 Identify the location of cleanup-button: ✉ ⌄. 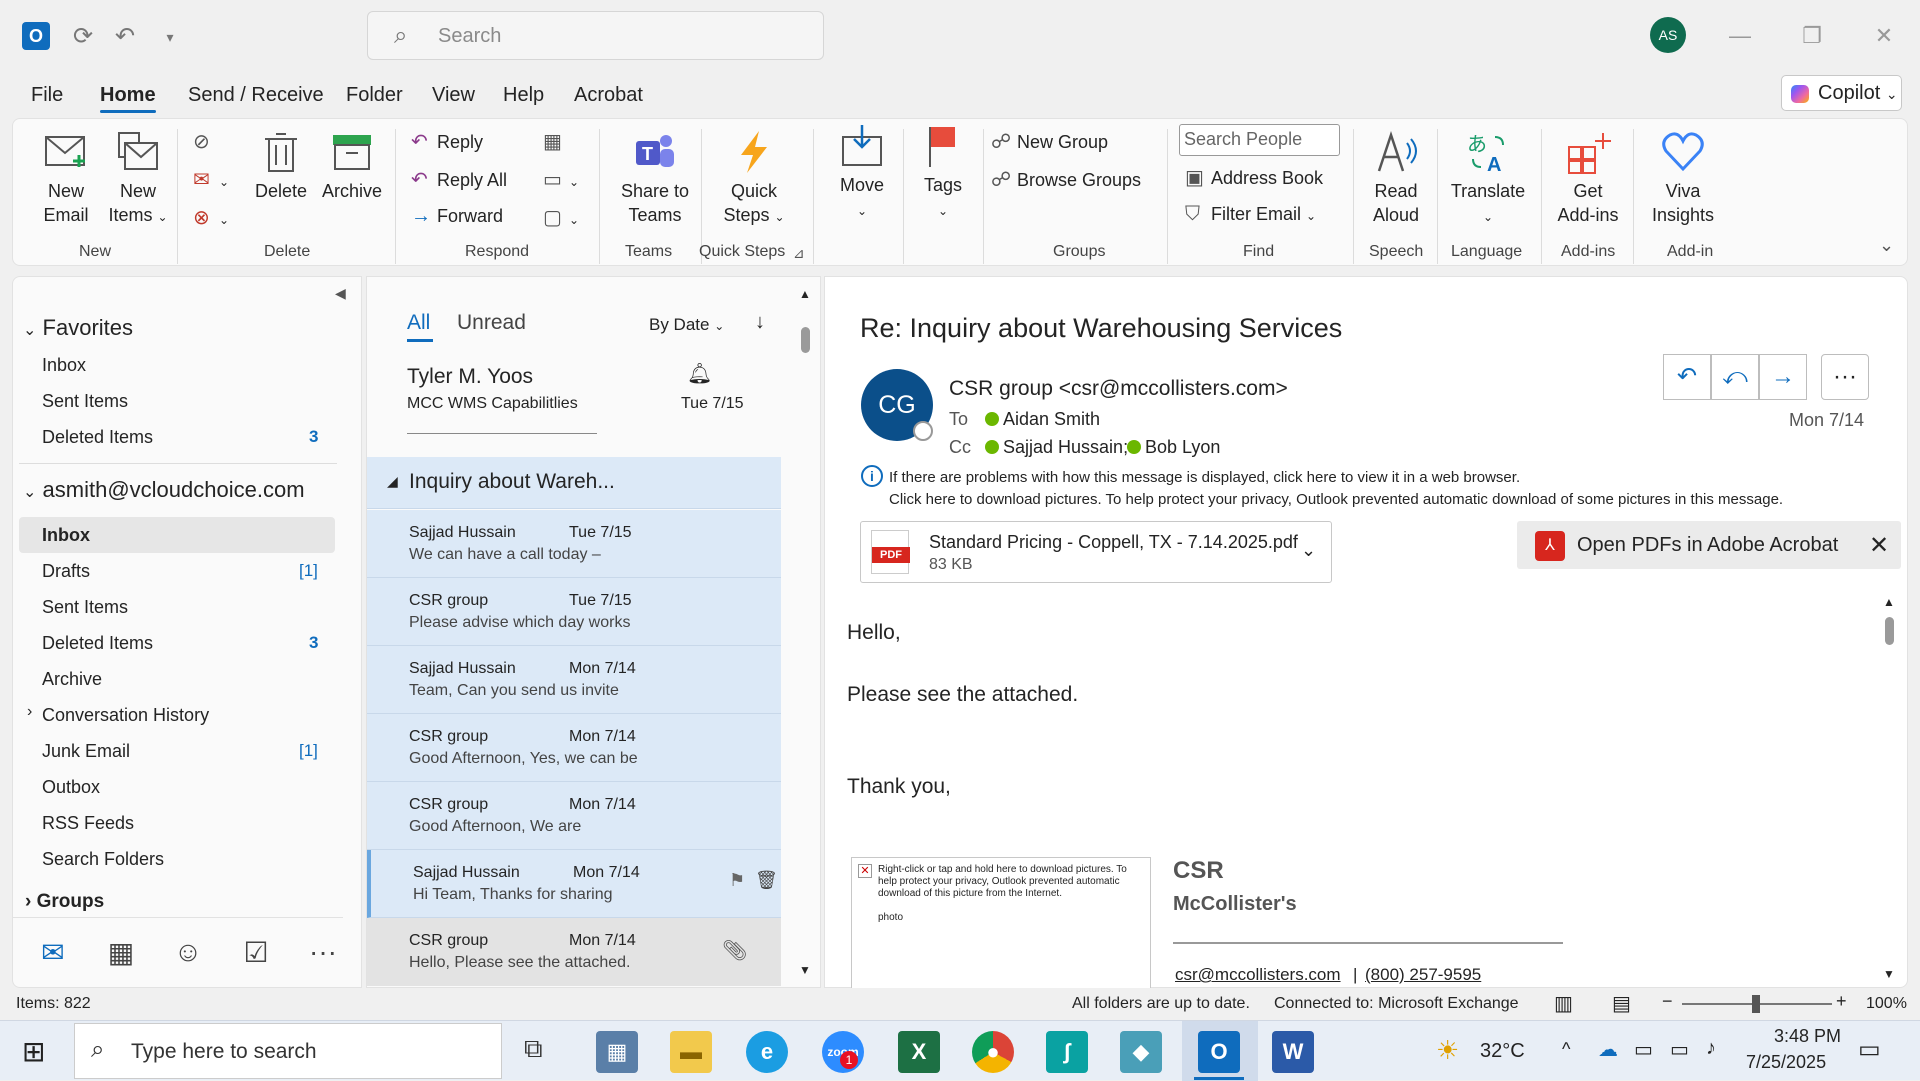
(211, 179).